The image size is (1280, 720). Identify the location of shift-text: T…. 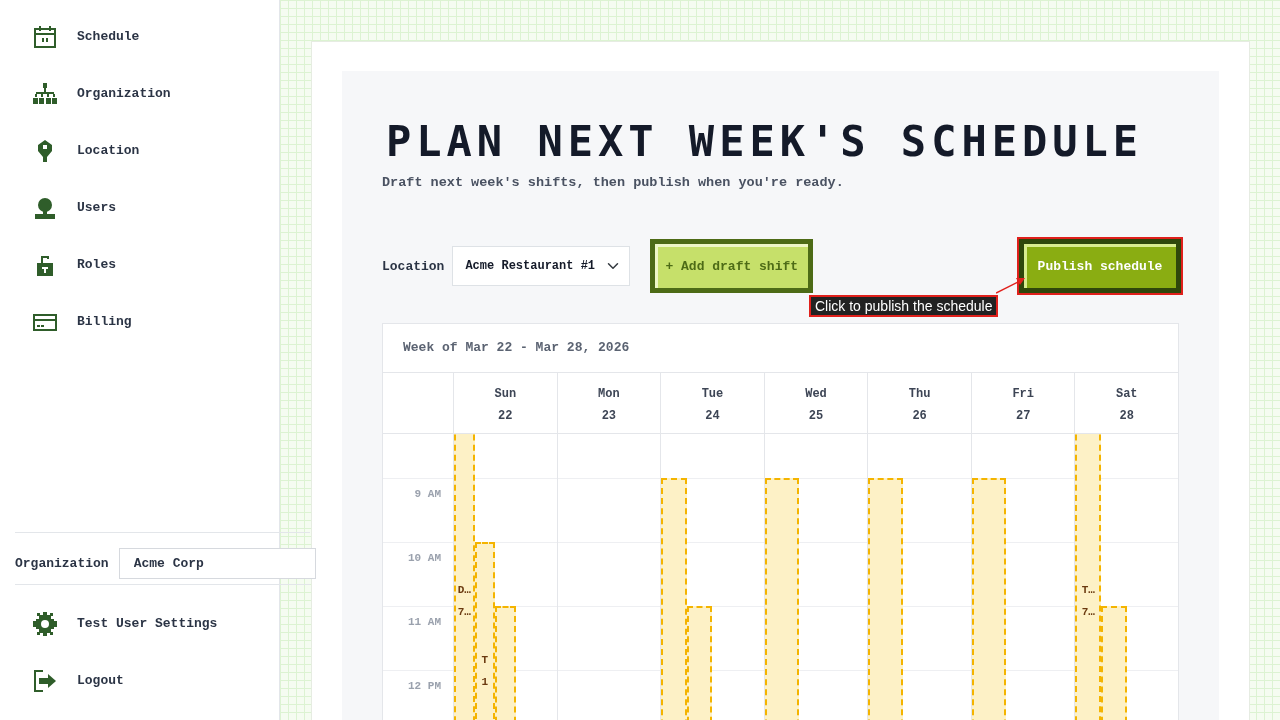
(1088, 590).